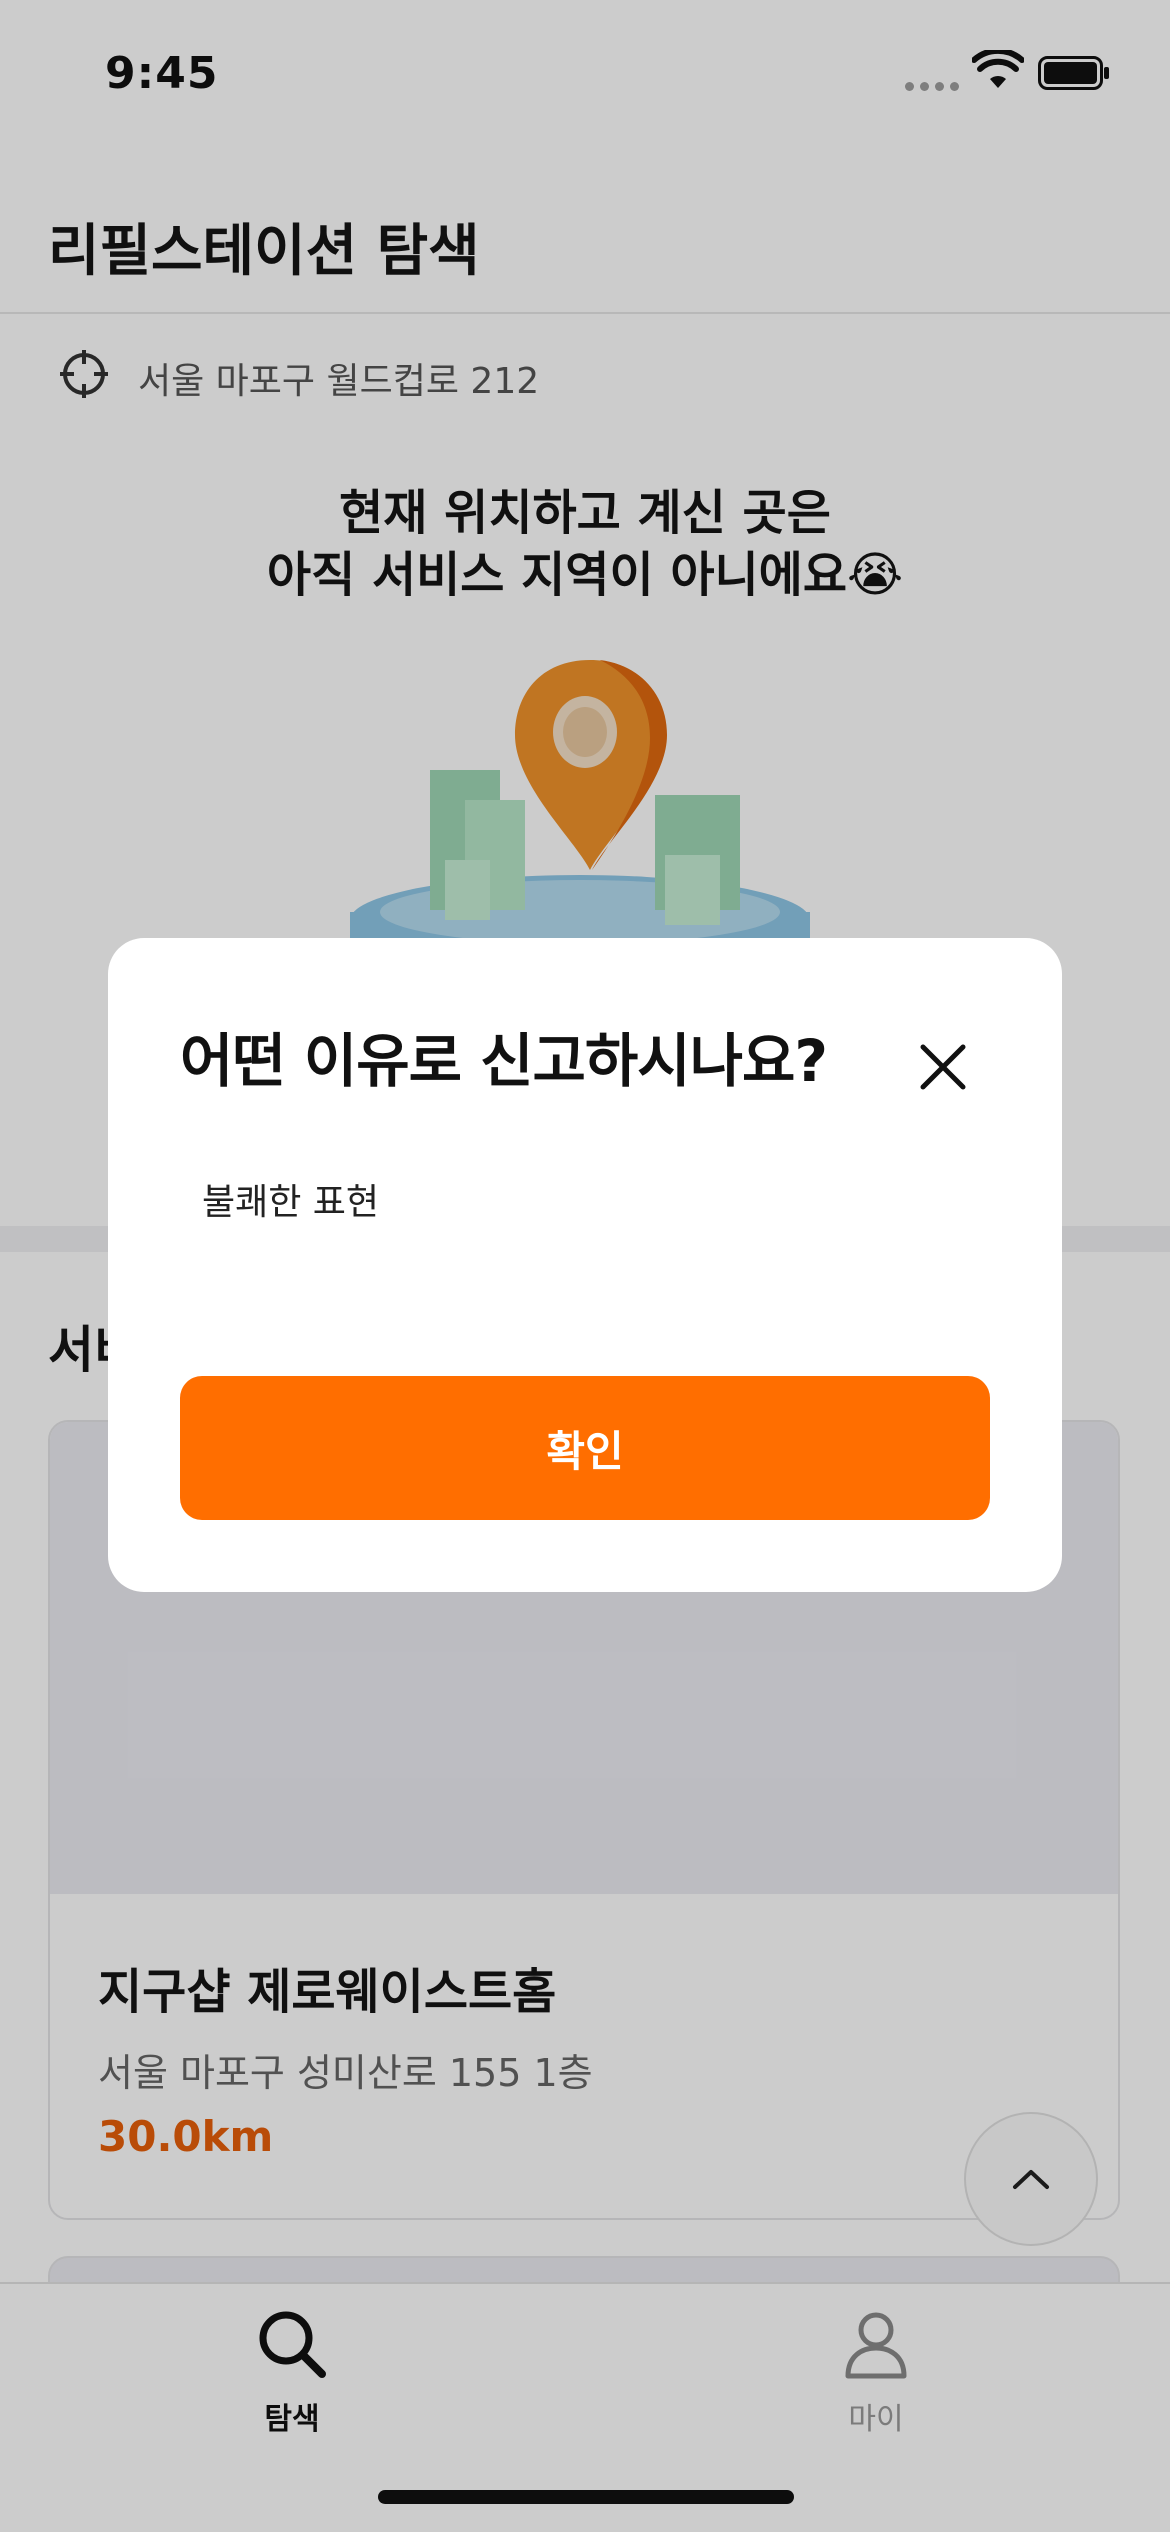  I want to click on dialog-title: 어떤 이유로 신고하시나요?, so click(504, 1061).